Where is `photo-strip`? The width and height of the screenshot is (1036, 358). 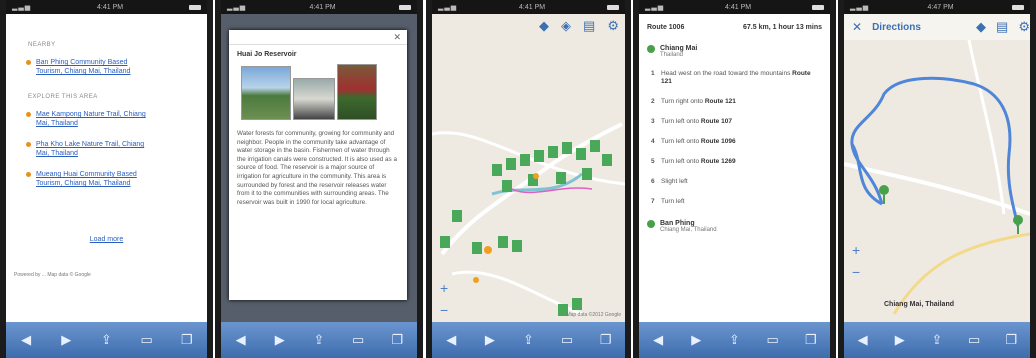
photo-strip is located at coordinates (318, 94).